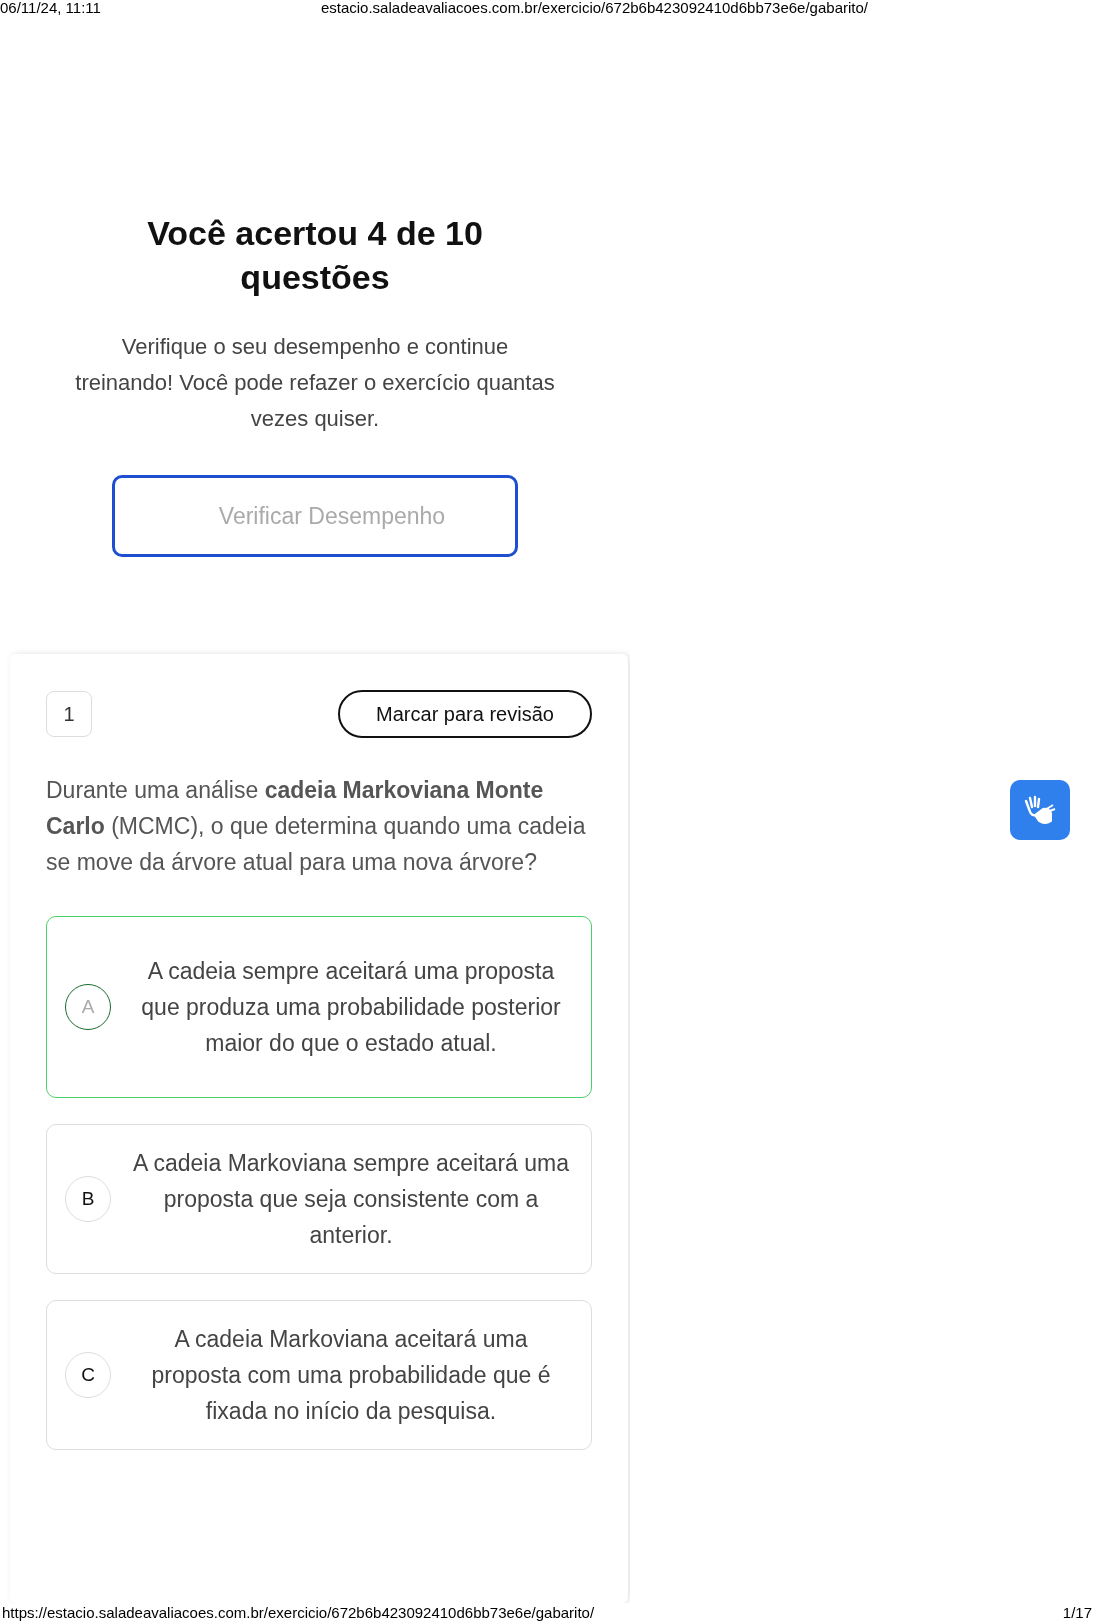 The width and height of the screenshot is (1094, 1623). Describe the element at coordinates (315, 255) in the screenshot. I see `result-title: Você acertou 4 de 10 questões` at that location.